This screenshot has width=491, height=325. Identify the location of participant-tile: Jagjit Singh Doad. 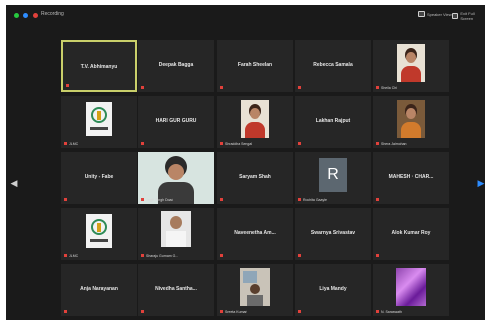
(176, 178).